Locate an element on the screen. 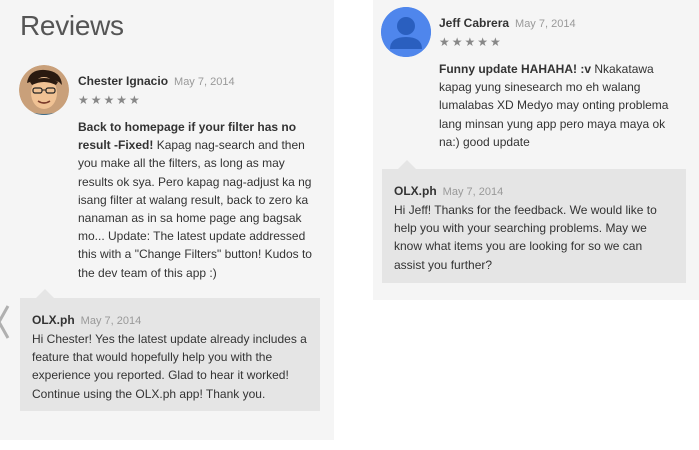 This screenshot has width=699, height=450. review-author: Jeff Cabrera May 7, 2014 is located at coordinates (507, 23).